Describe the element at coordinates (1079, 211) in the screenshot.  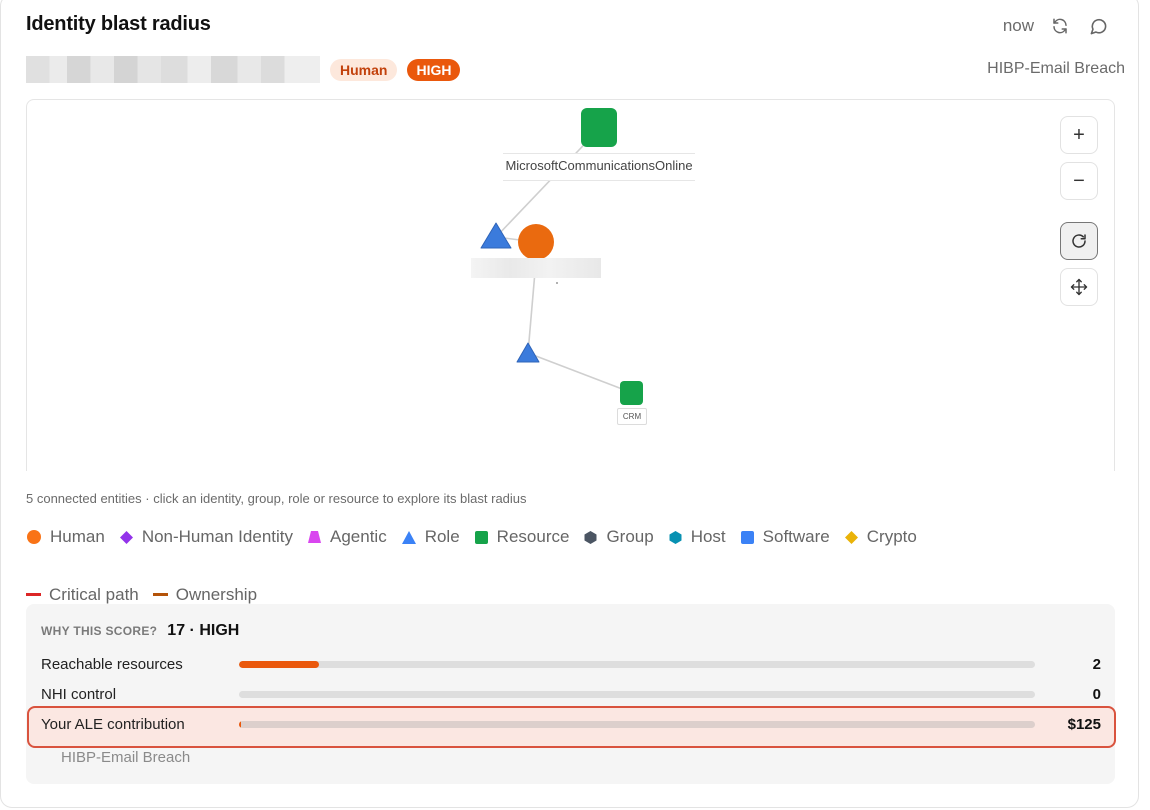
I see `graph-controls: + −` at that location.